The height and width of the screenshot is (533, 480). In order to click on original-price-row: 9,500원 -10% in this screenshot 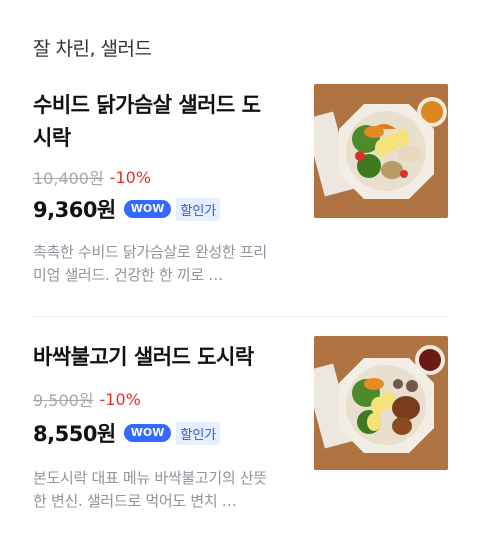, I will do `click(87, 399)`.